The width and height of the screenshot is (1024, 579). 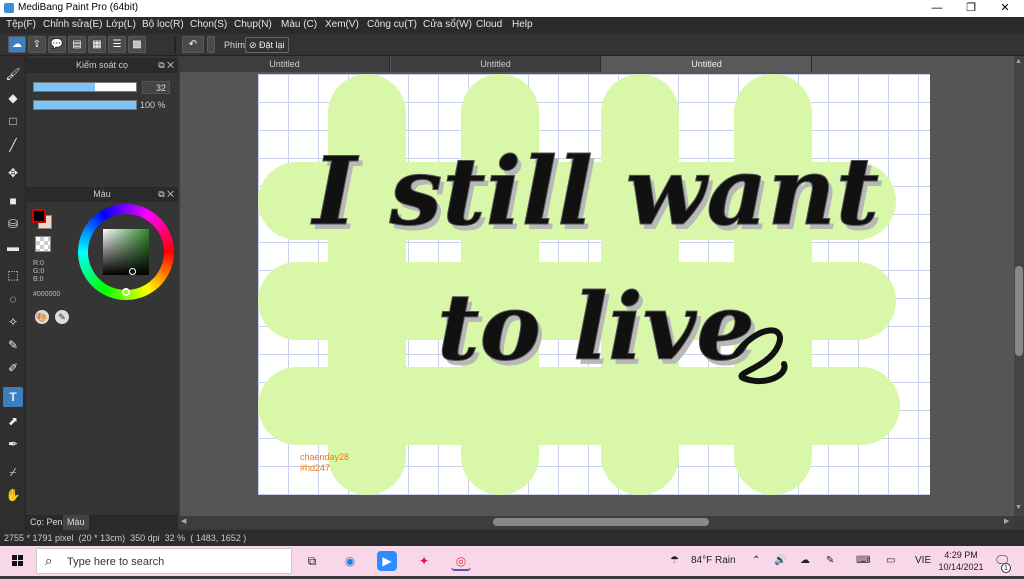 I want to click on display-icon: ▭, so click(x=890, y=561).